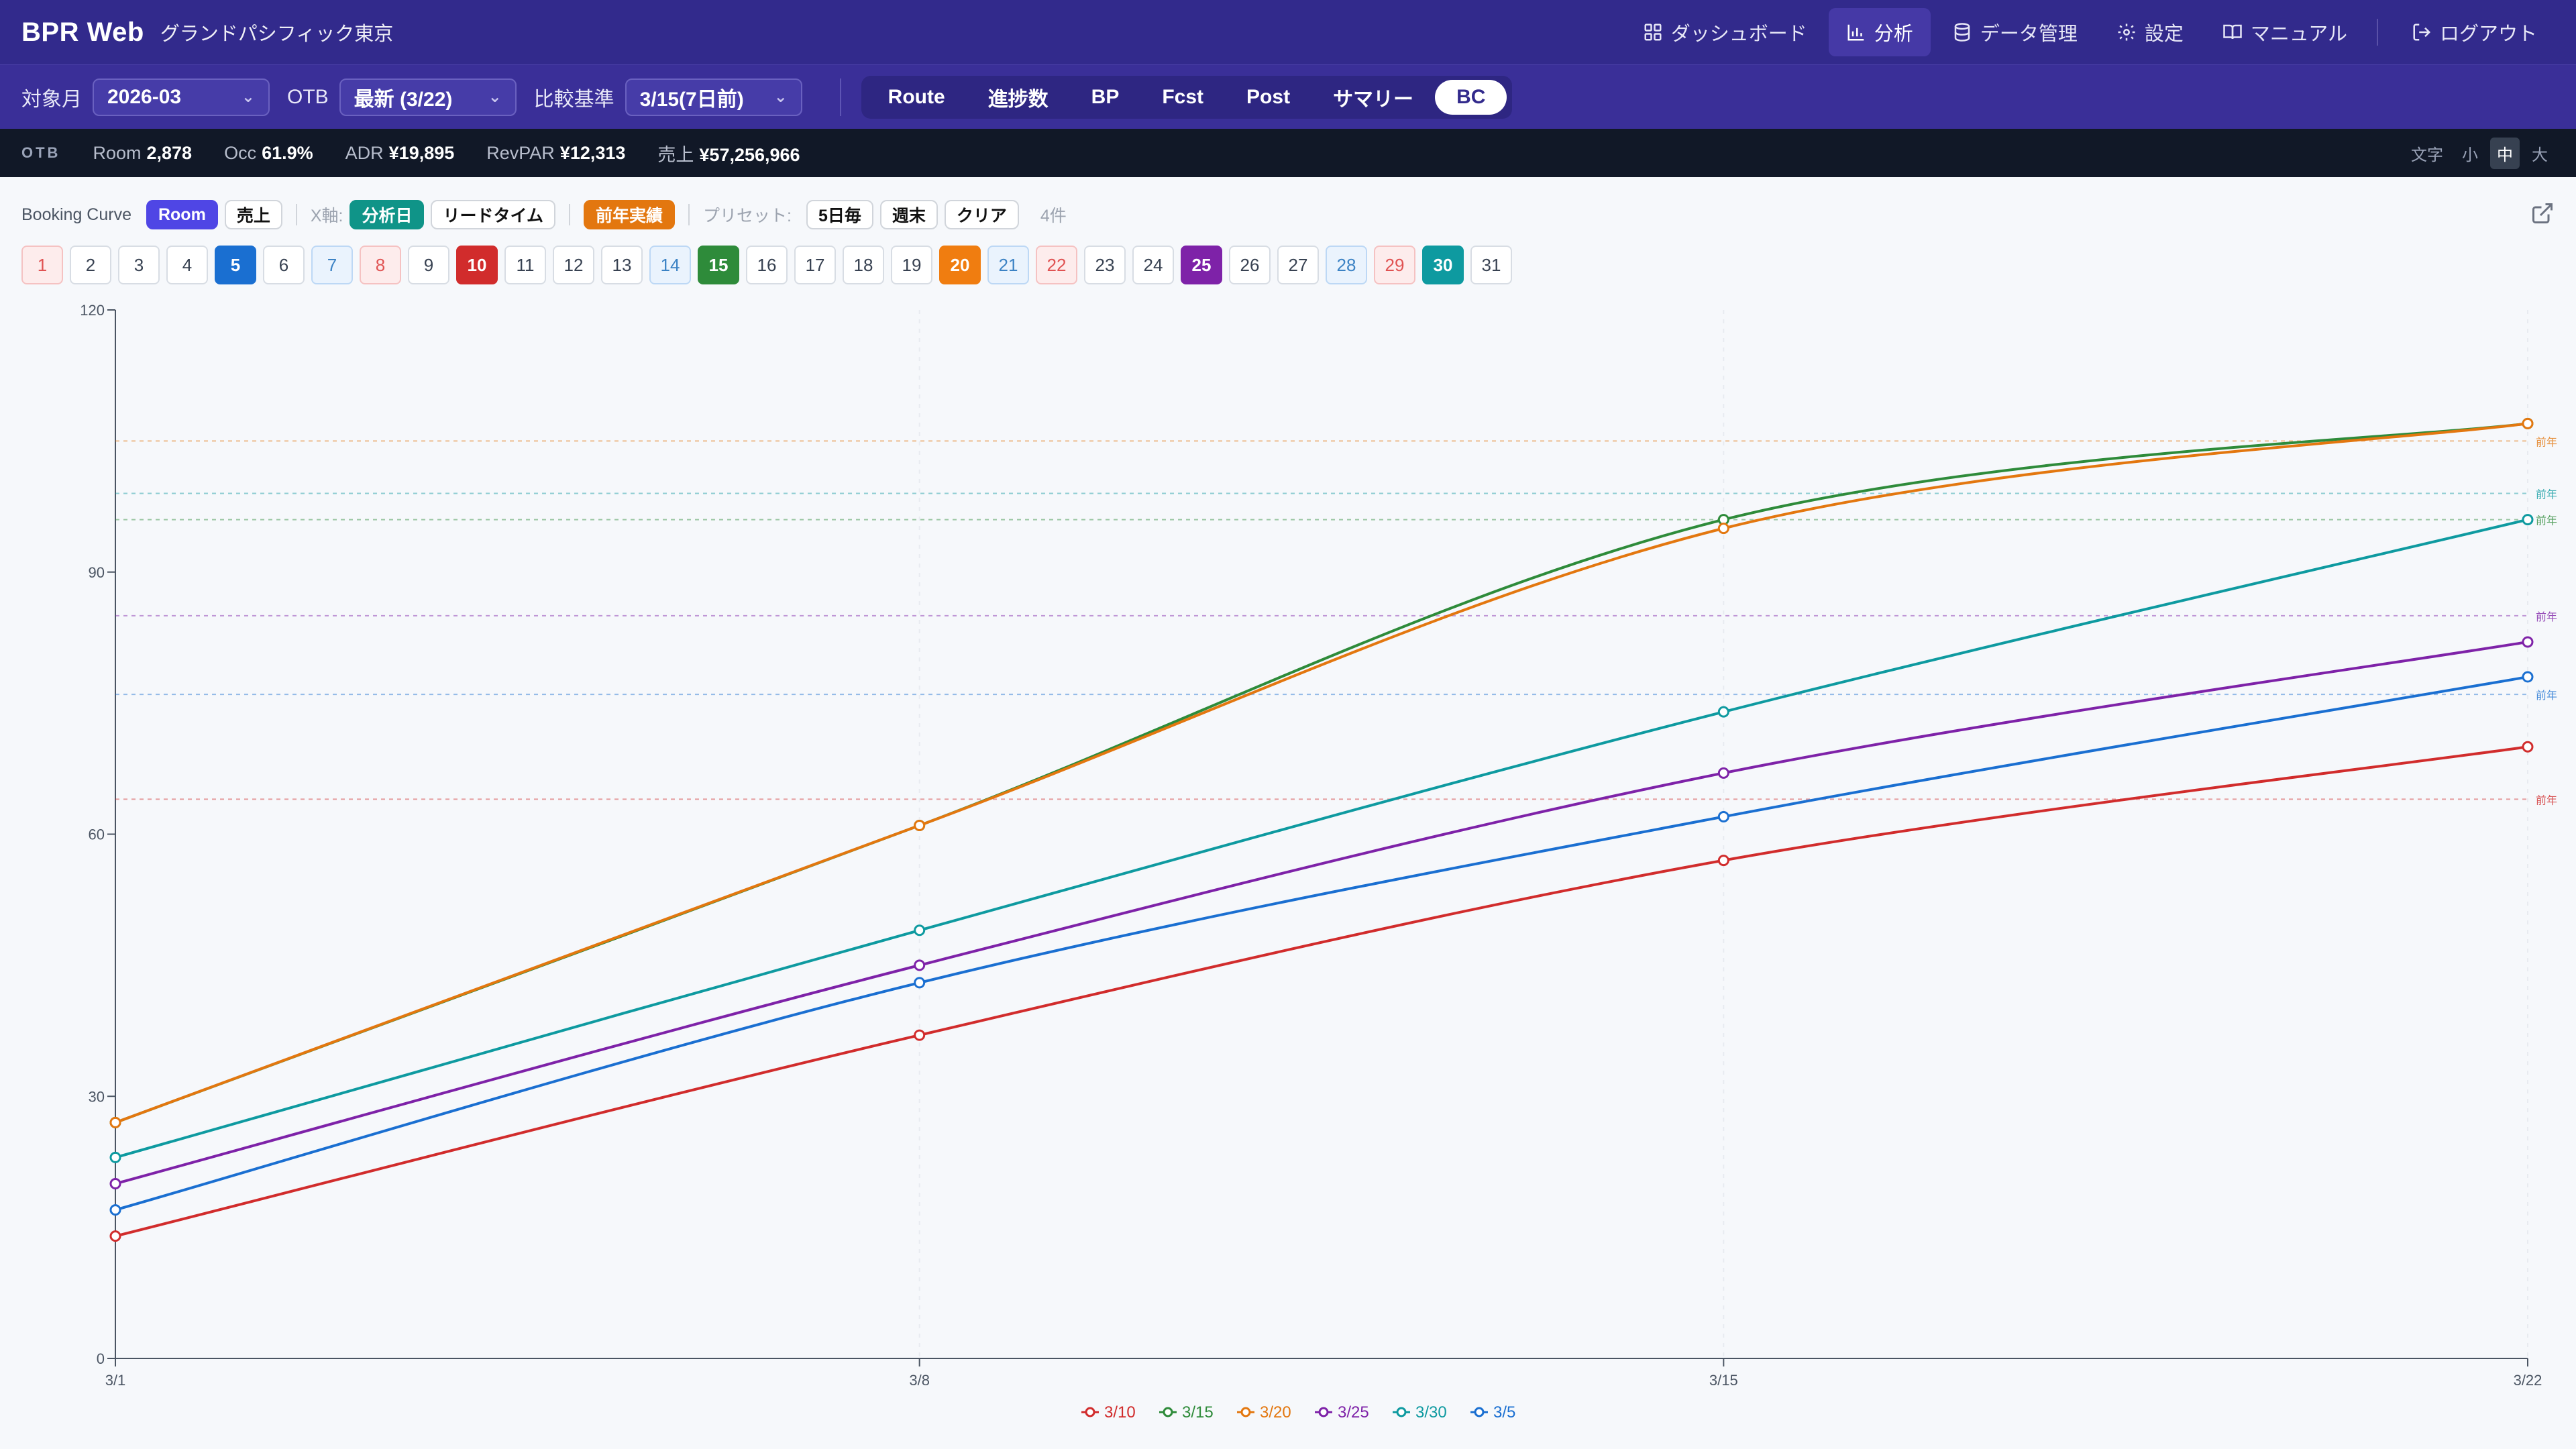  I want to click on hotel-name: グランドパシフィック東京, so click(277, 34).